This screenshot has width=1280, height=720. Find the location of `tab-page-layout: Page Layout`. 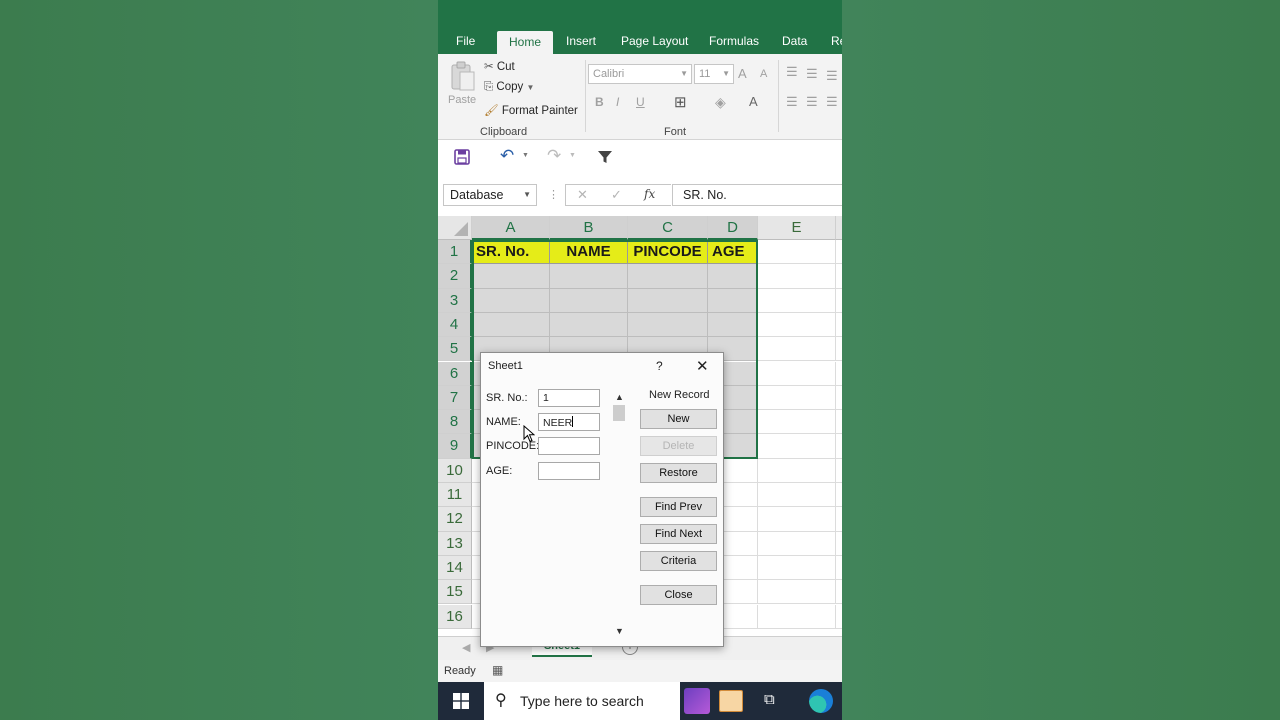

tab-page-layout: Page Layout is located at coordinates (654, 41).